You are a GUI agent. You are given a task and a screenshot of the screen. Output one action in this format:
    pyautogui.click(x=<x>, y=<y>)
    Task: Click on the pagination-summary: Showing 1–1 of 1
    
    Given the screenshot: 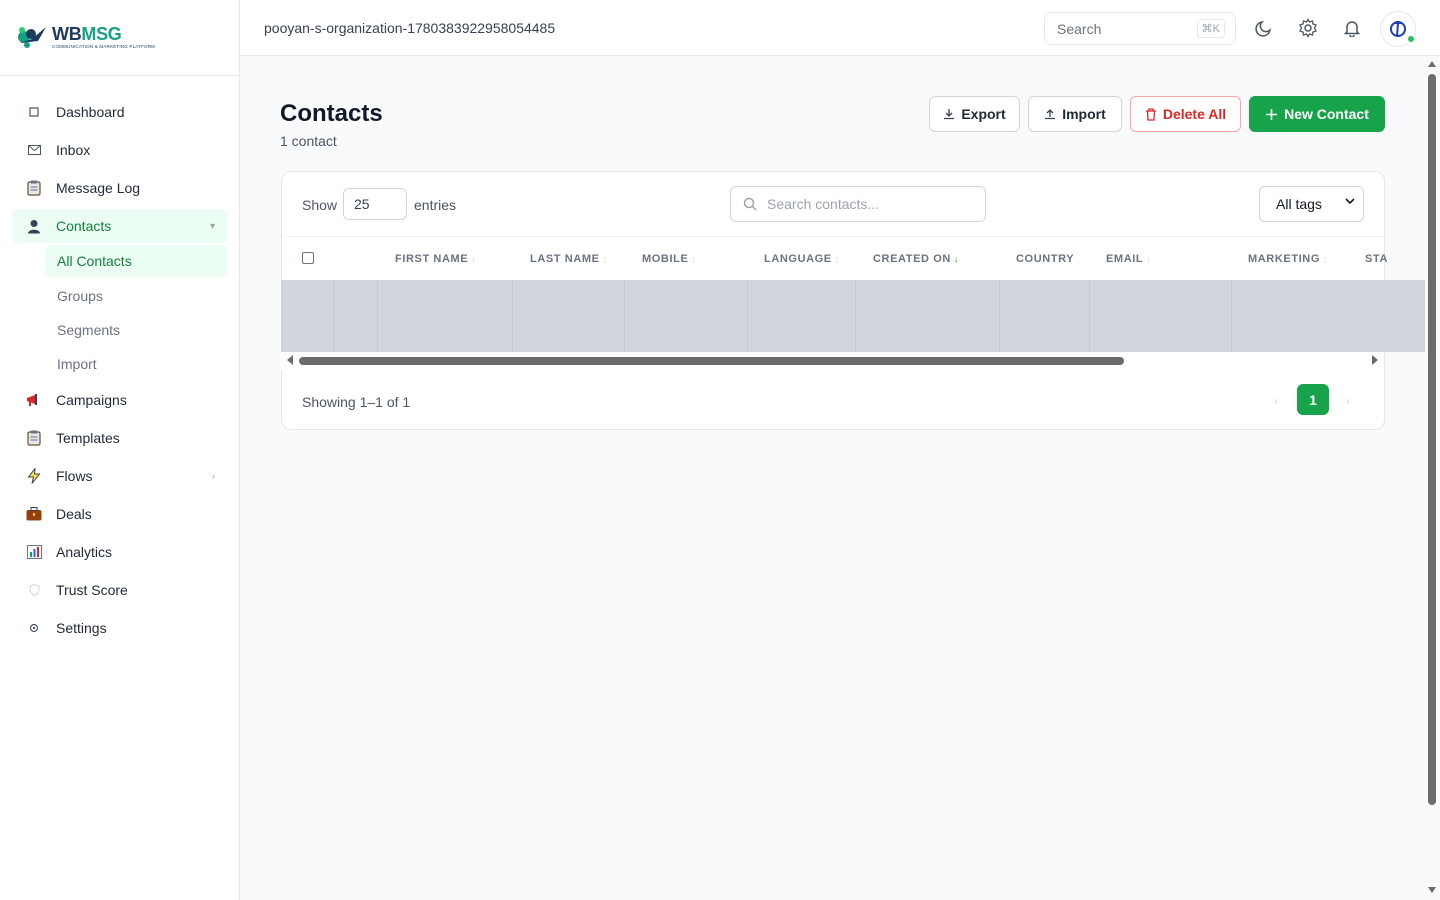 What is the action you would take?
    pyautogui.click(x=356, y=402)
    